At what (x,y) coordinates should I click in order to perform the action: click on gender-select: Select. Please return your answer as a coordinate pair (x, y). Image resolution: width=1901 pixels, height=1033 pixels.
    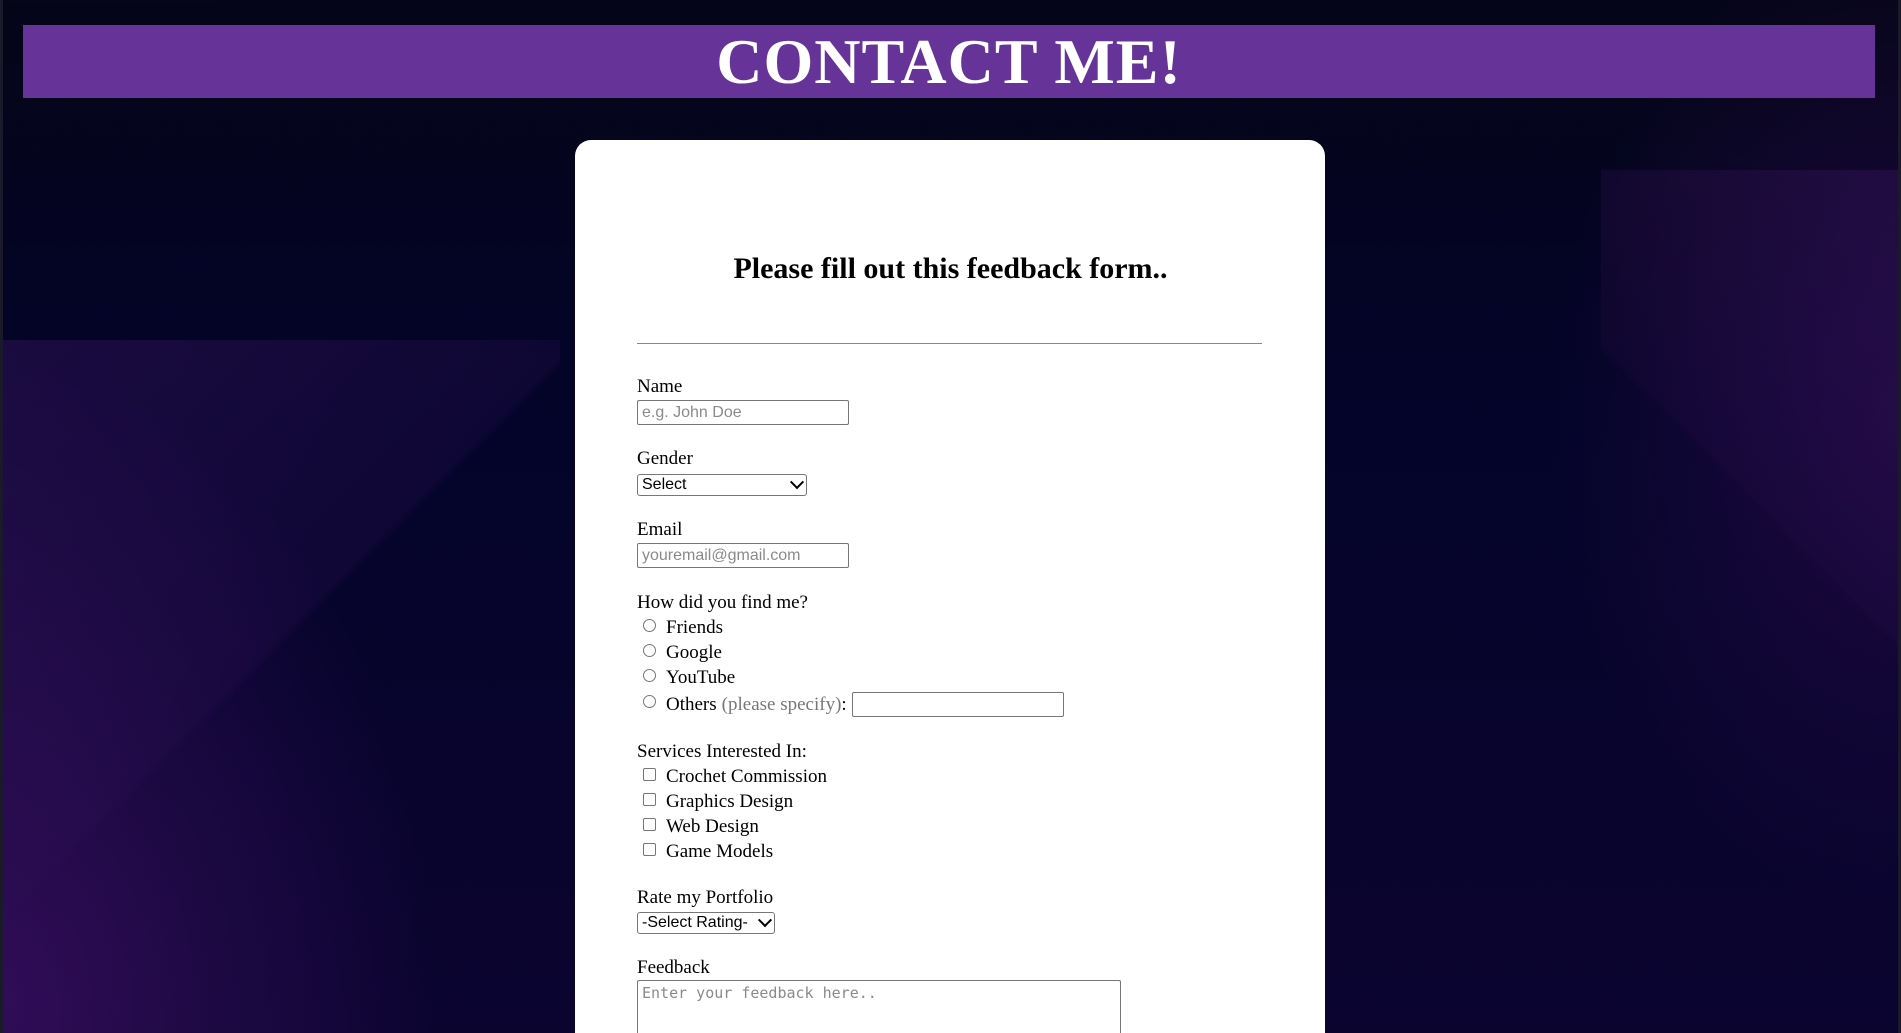
    Looking at the image, I should click on (722, 485).